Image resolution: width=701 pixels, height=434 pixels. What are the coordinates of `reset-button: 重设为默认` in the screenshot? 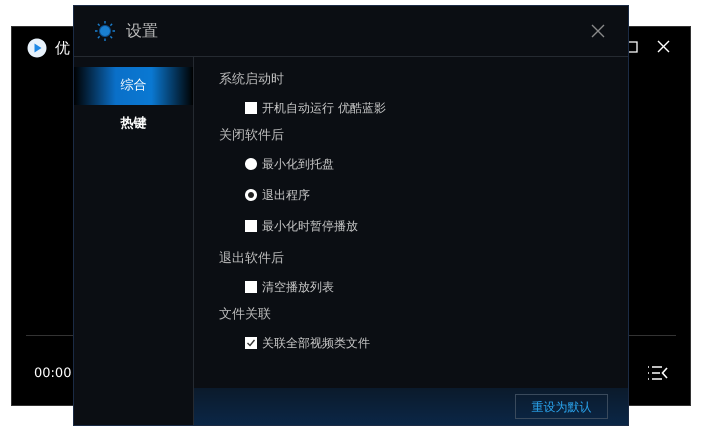 It's located at (561, 406).